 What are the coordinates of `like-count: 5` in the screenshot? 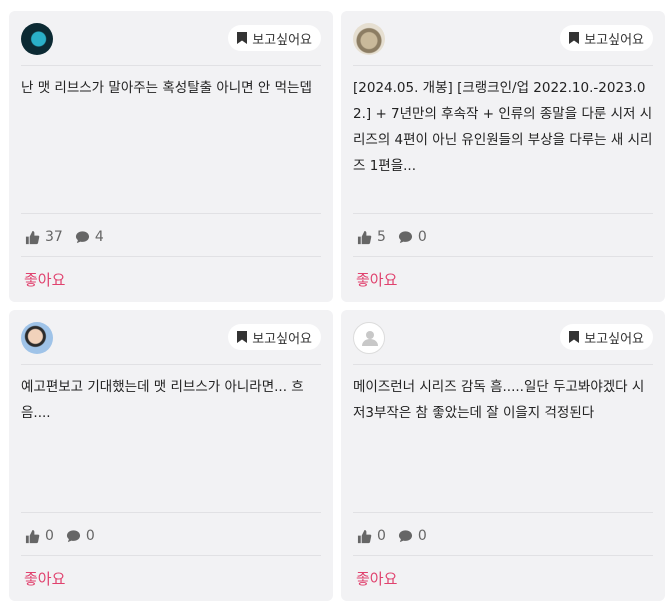 It's located at (371, 237).